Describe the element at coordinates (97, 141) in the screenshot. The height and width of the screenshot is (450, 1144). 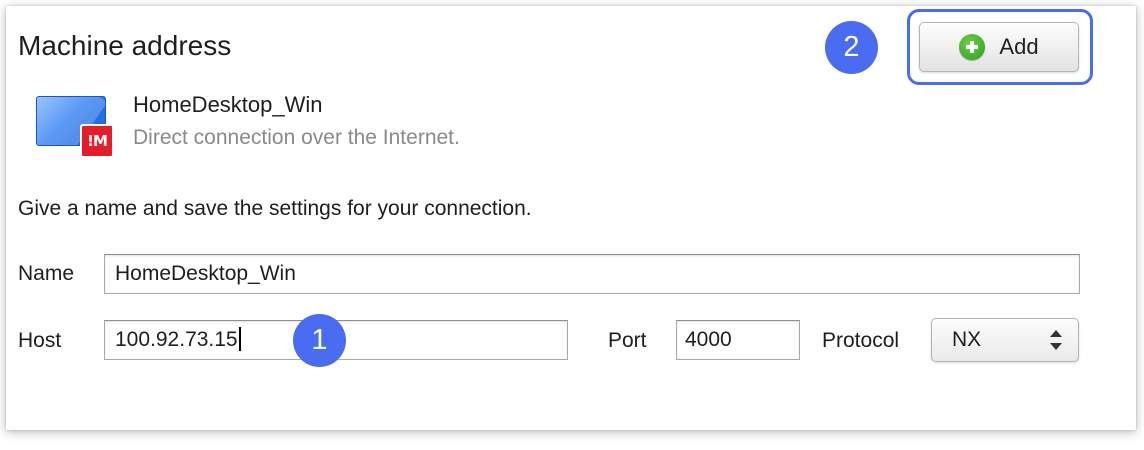
I see `nomachine-logo-icon: !M` at that location.